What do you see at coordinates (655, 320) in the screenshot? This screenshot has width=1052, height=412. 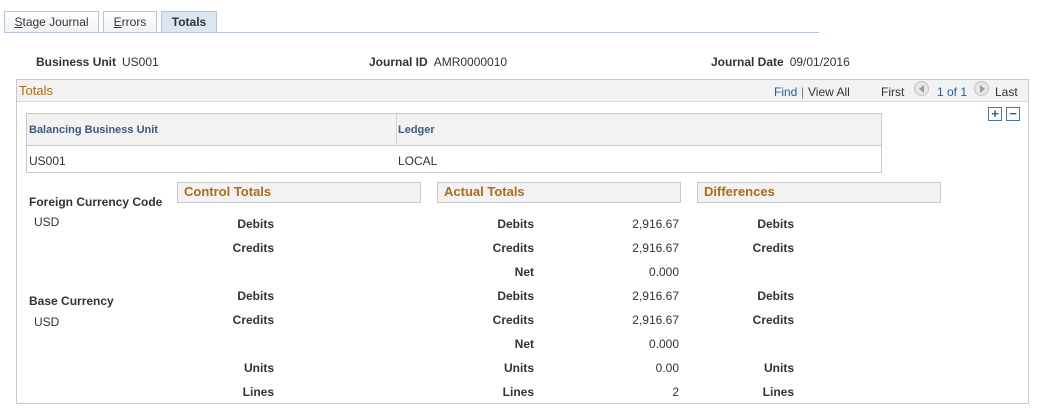 I see `base-actual-credits-value: 2,916.67` at bounding box center [655, 320].